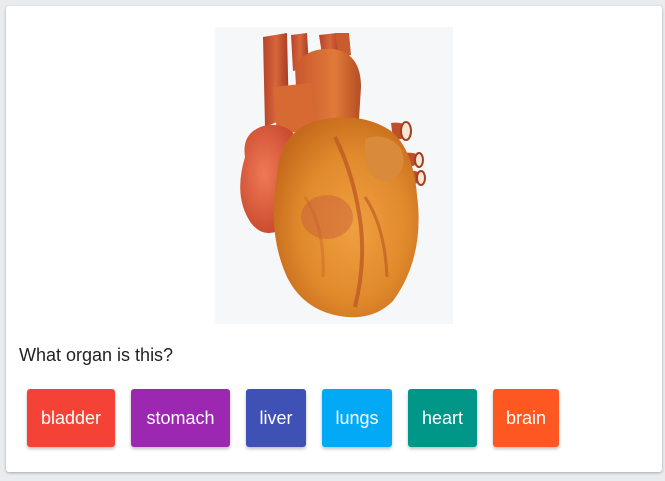  What do you see at coordinates (442, 418) in the screenshot?
I see `option-heart-button: heart` at bounding box center [442, 418].